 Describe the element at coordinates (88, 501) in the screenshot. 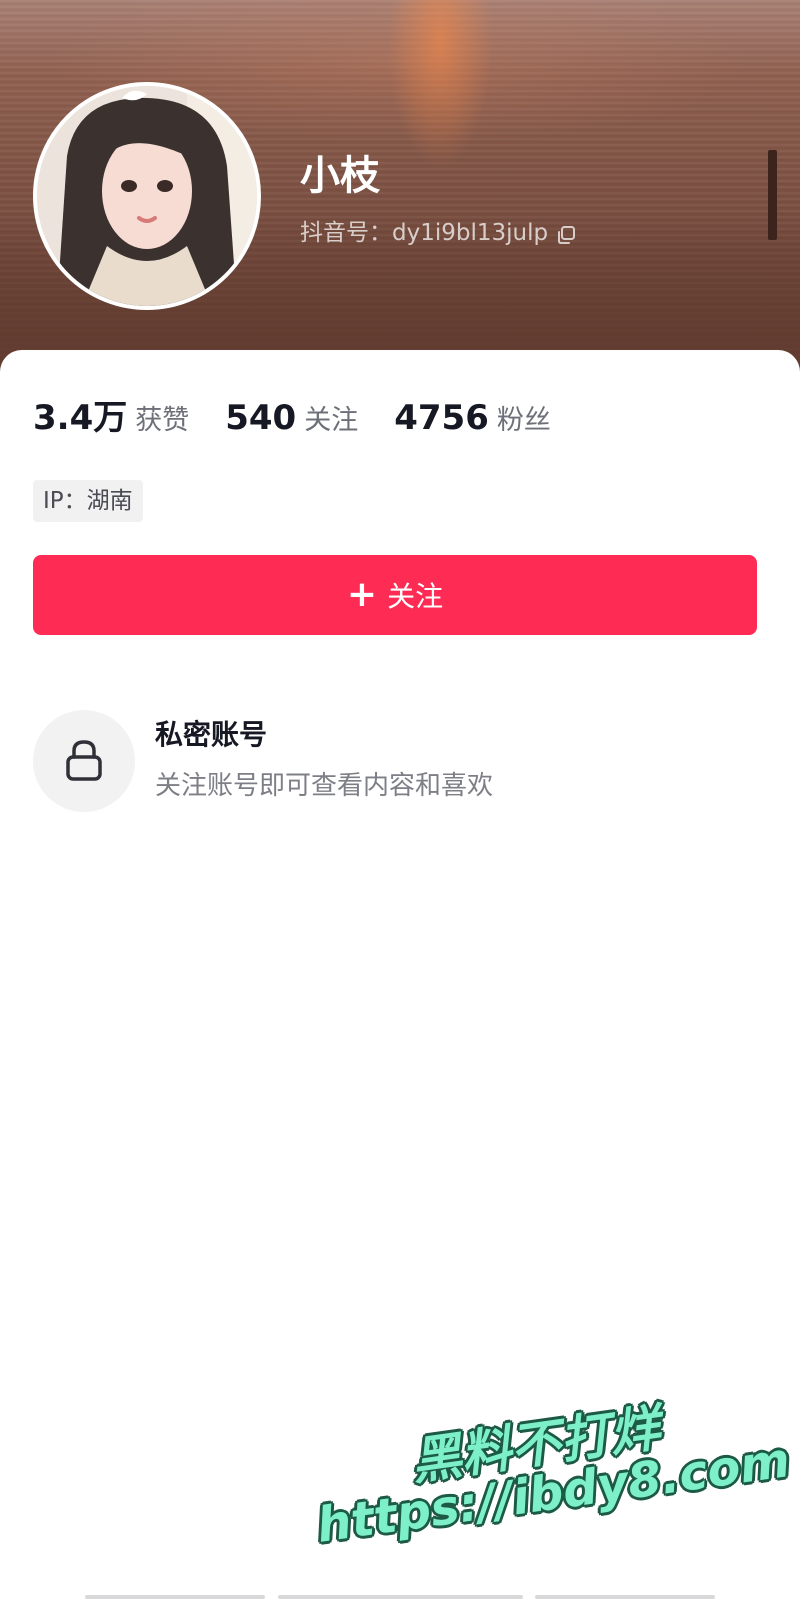

I see `ip-location-tag: IP：湖南` at that location.